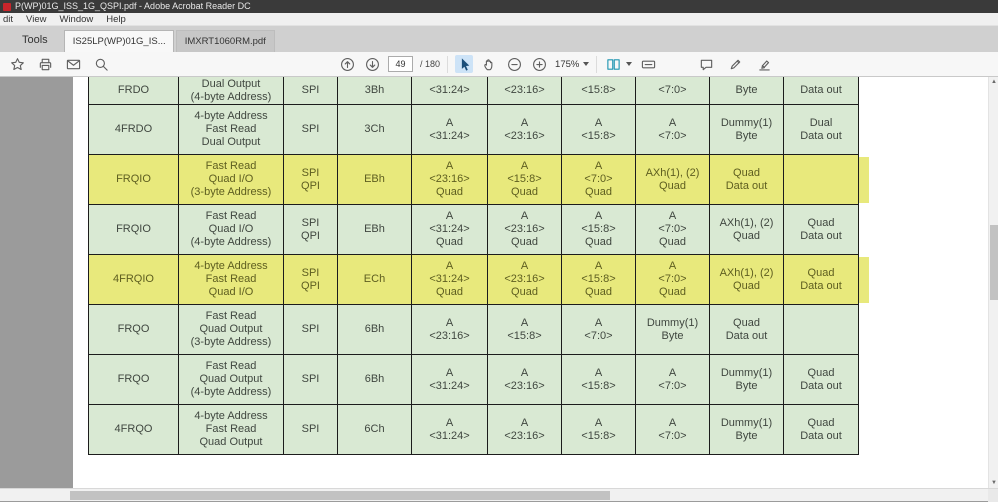 This screenshot has width=998, height=502. Describe the element at coordinates (673, 330) in the screenshot. I see `cell-byte4: Dummy(1) Byte` at that location.